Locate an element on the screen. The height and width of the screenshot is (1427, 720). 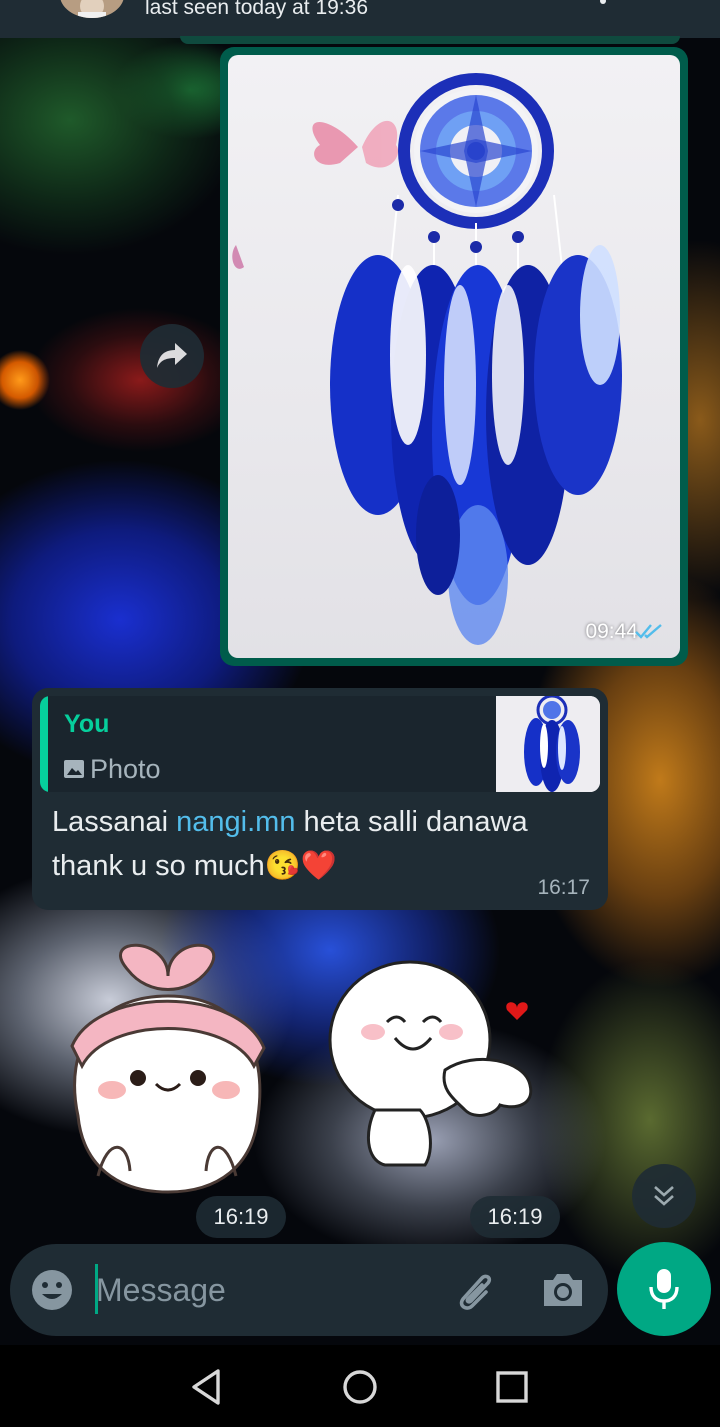
triangle-back-icon is located at coordinates (206, 1387).